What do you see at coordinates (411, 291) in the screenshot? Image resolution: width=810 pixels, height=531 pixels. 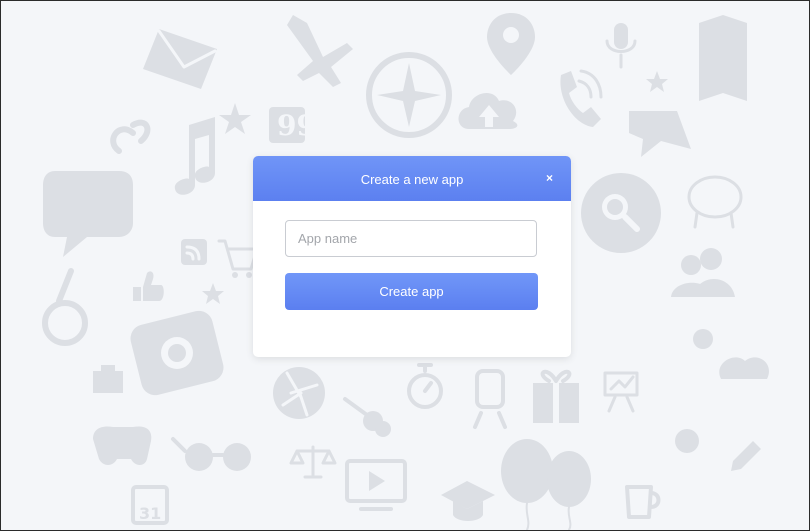 I see `create-app-button: Create app` at bounding box center [411, 291].